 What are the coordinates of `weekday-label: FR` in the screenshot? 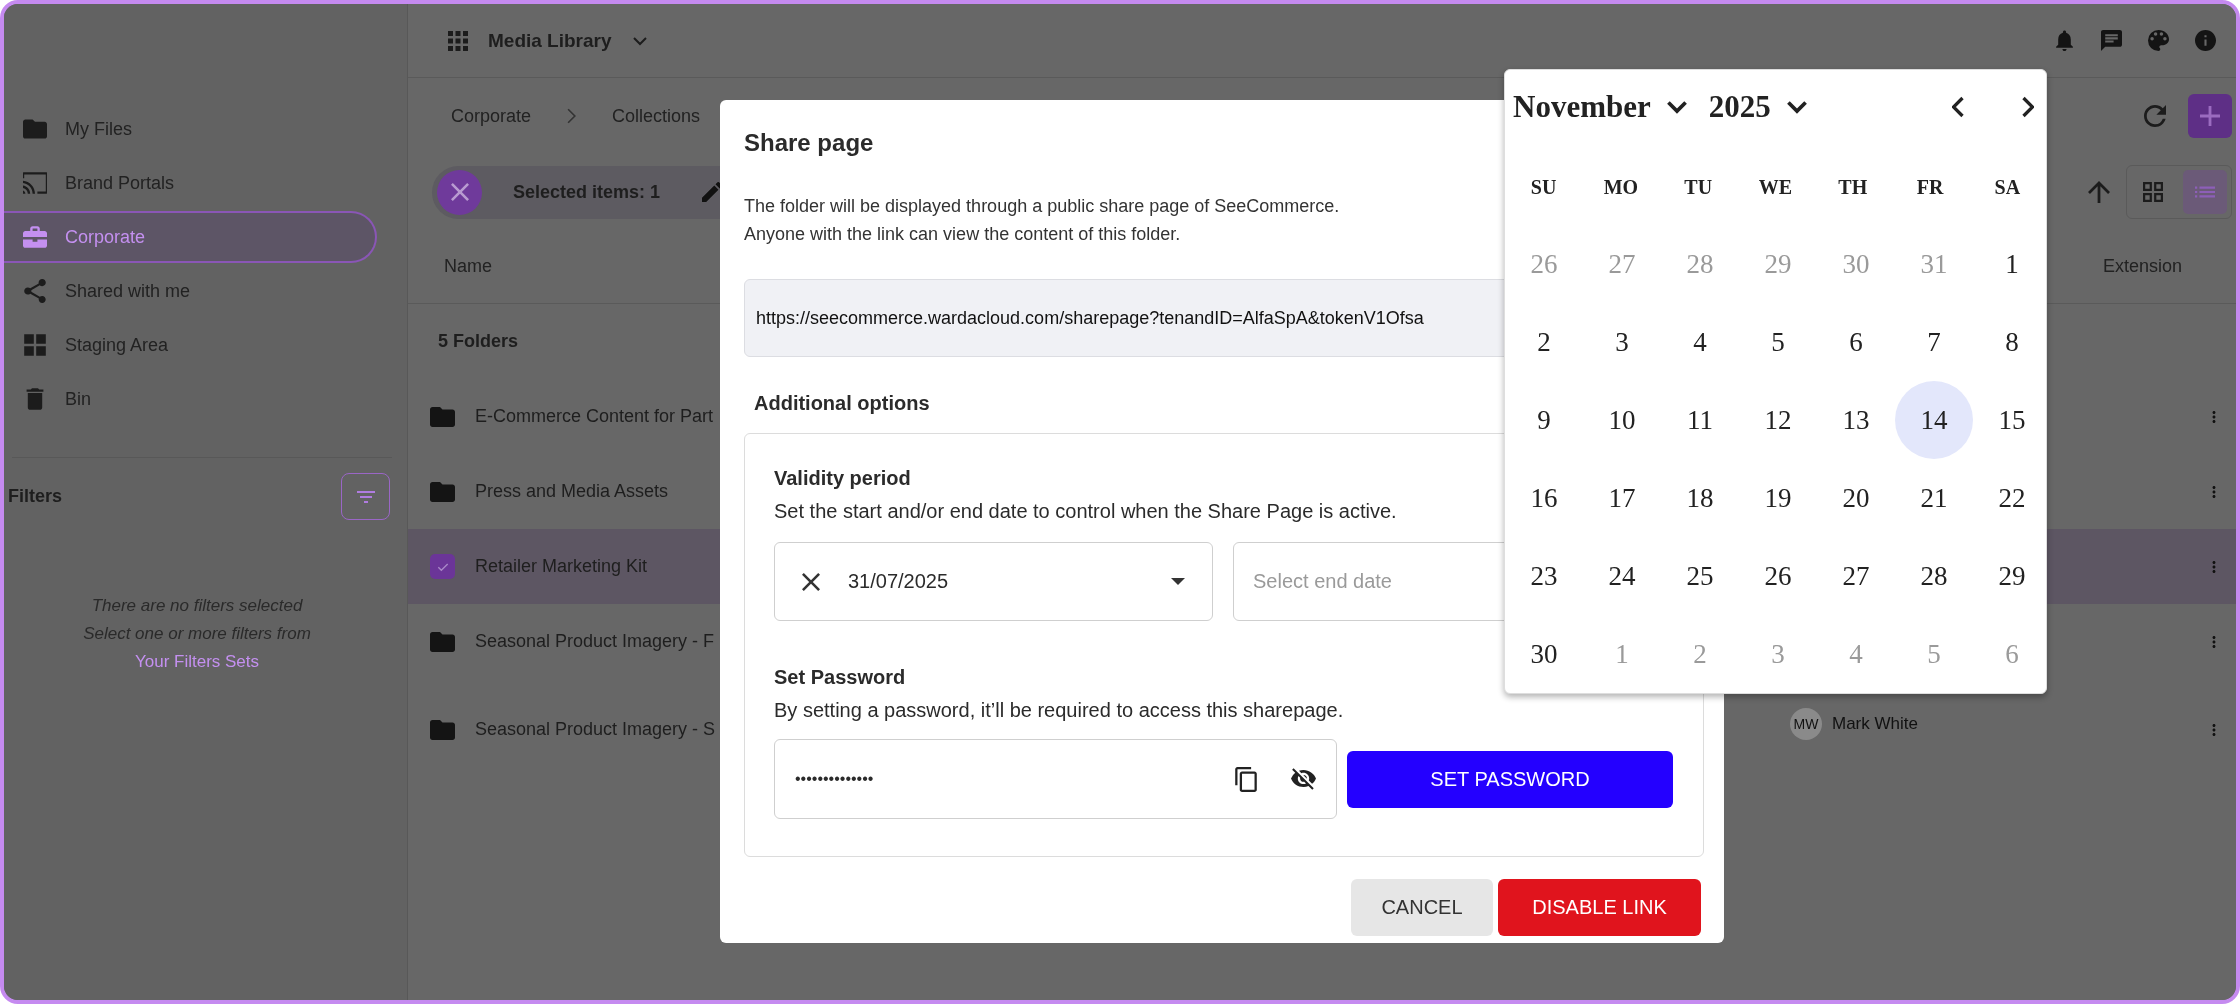 It's located at (1930, 187).